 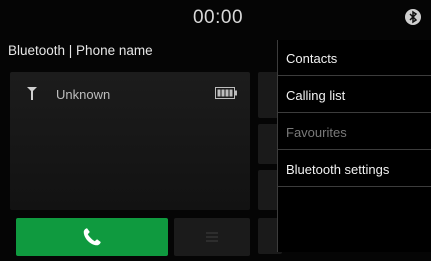 What do you see at coordinates (354, 59) in the screenshot?
I see `menu-item-contacts: Contacts` at bounding box center [354, 59].